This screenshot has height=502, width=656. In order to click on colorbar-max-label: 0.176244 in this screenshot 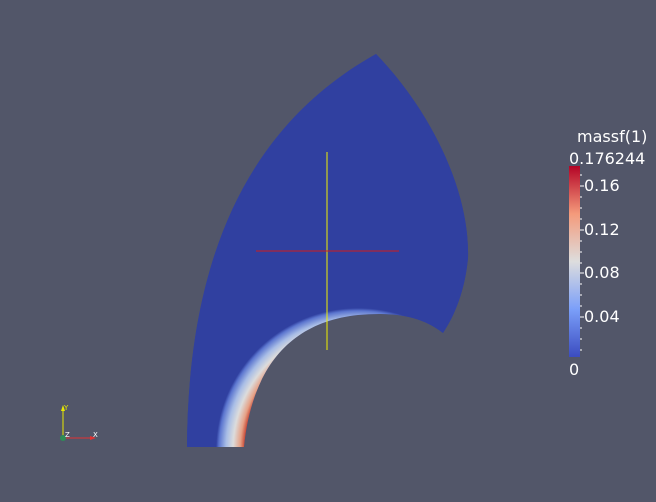, I will do `click(607, 158)`.